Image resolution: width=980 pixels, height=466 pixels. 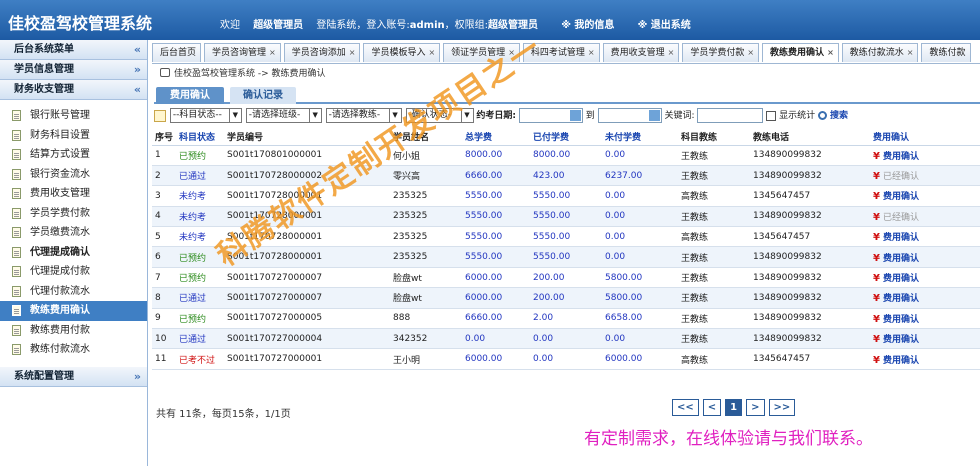 I want to click on class-select: -请选择班级- ▼, so click(x=283, y=115).